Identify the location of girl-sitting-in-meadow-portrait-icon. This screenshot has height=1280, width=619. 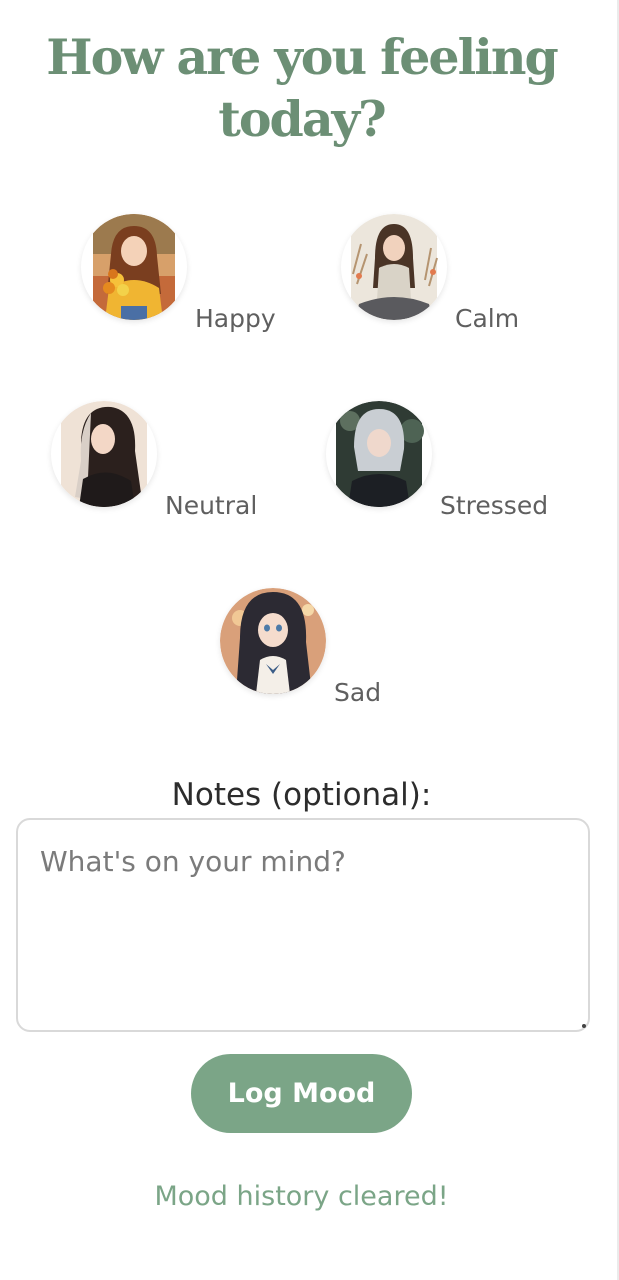
(394, 267).